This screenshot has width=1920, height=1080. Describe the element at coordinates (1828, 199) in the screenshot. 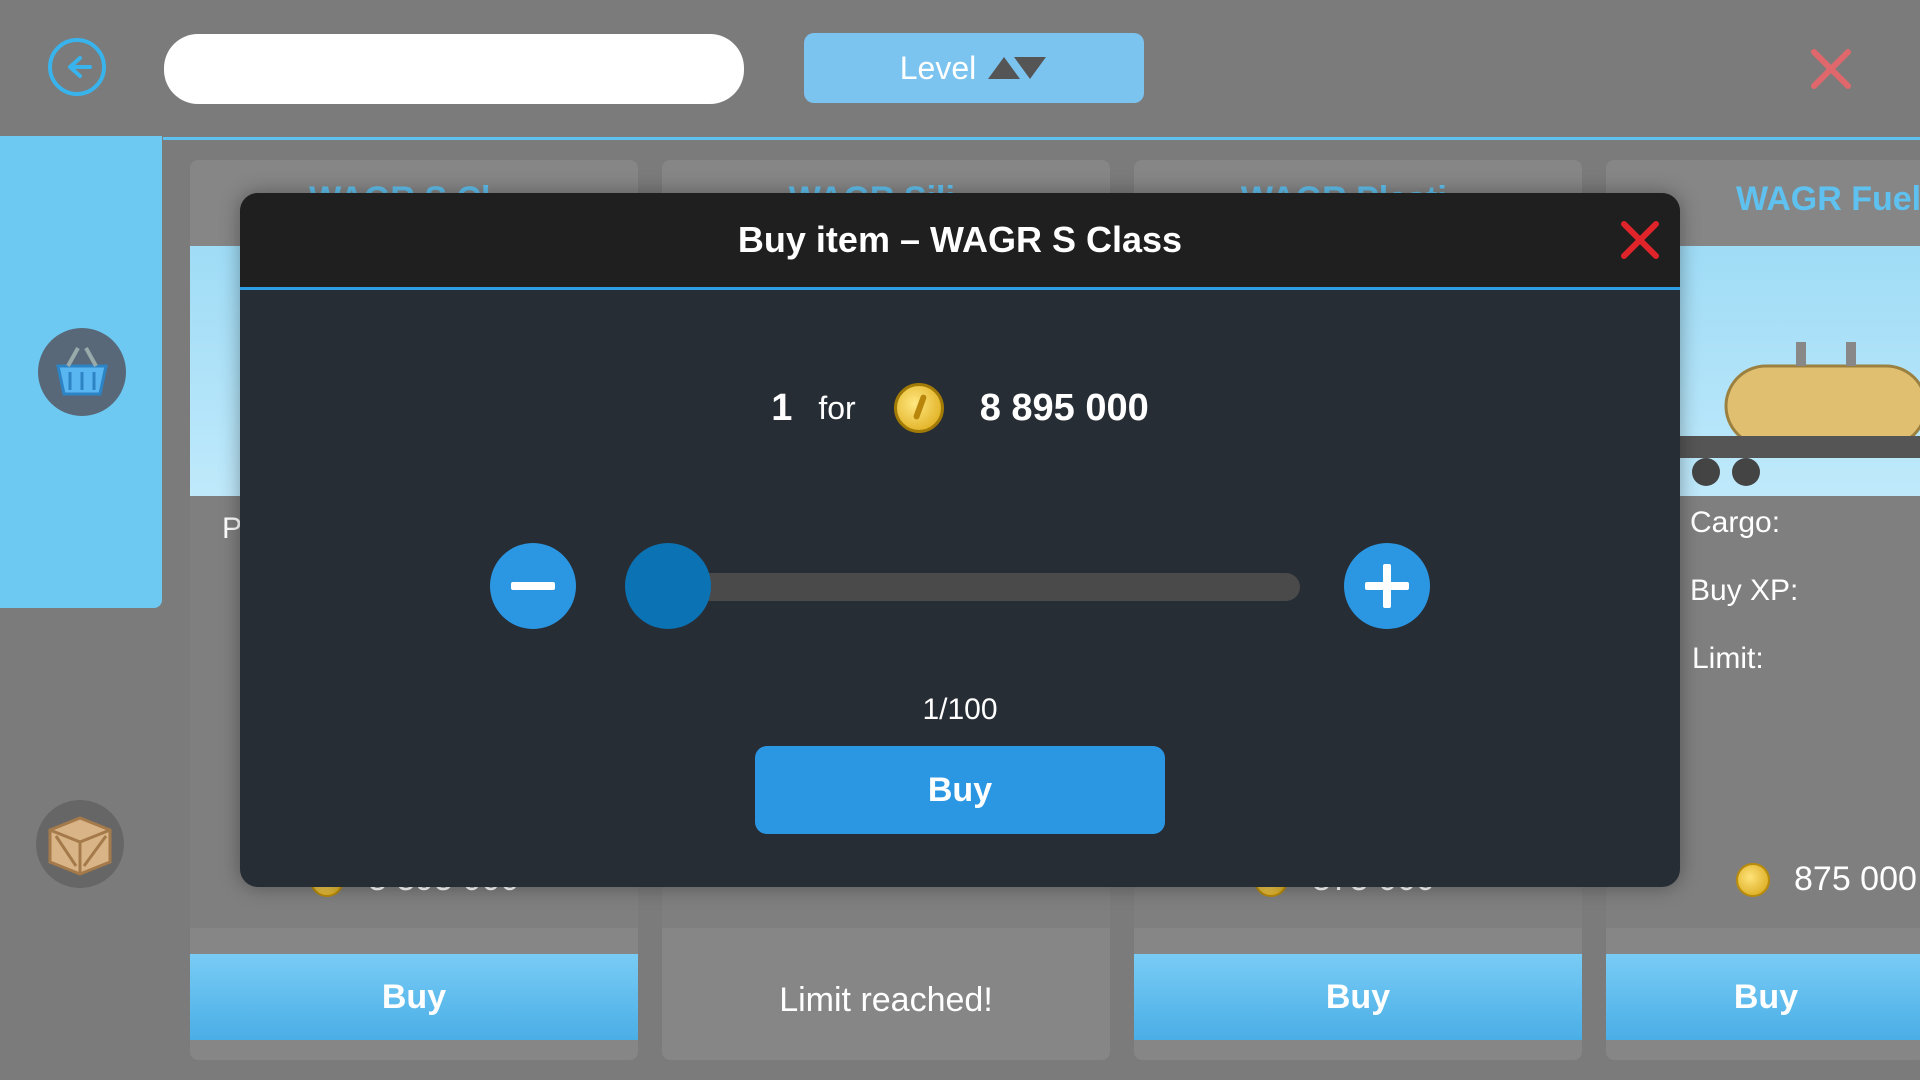

I see `card-title: WAGR Fuel` at that location.